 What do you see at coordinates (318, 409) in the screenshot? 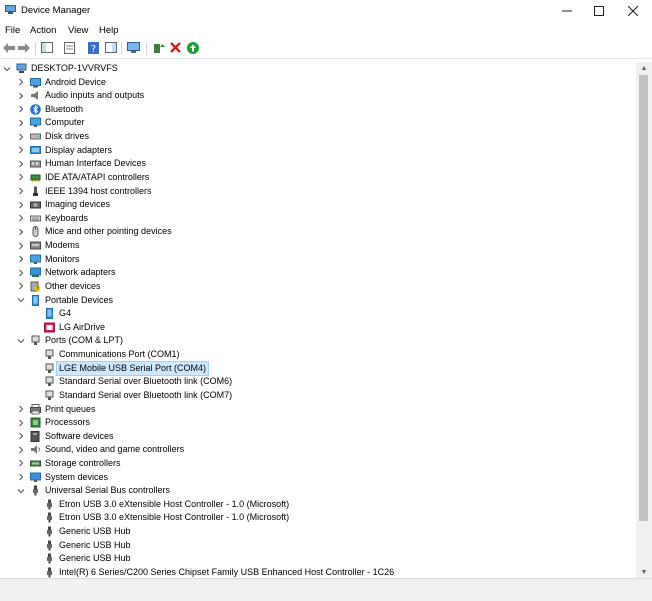
I see `tree-category-node: Print queues` at bounding box center [318, 409].